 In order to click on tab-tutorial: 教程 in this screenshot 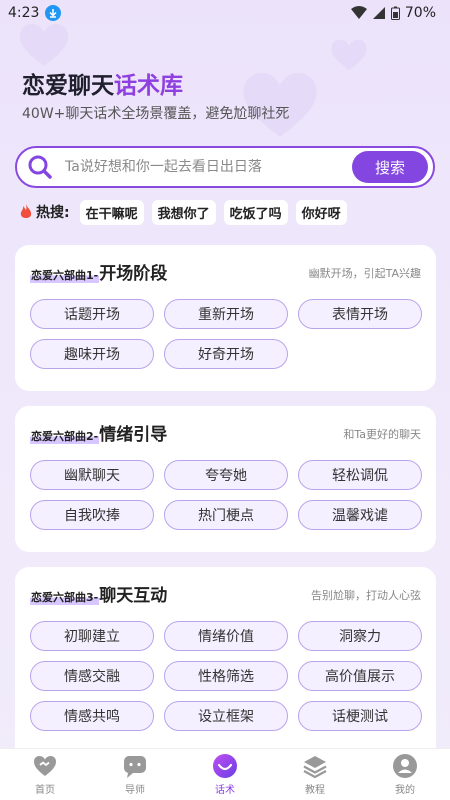, I will do `click(315, 774)`.